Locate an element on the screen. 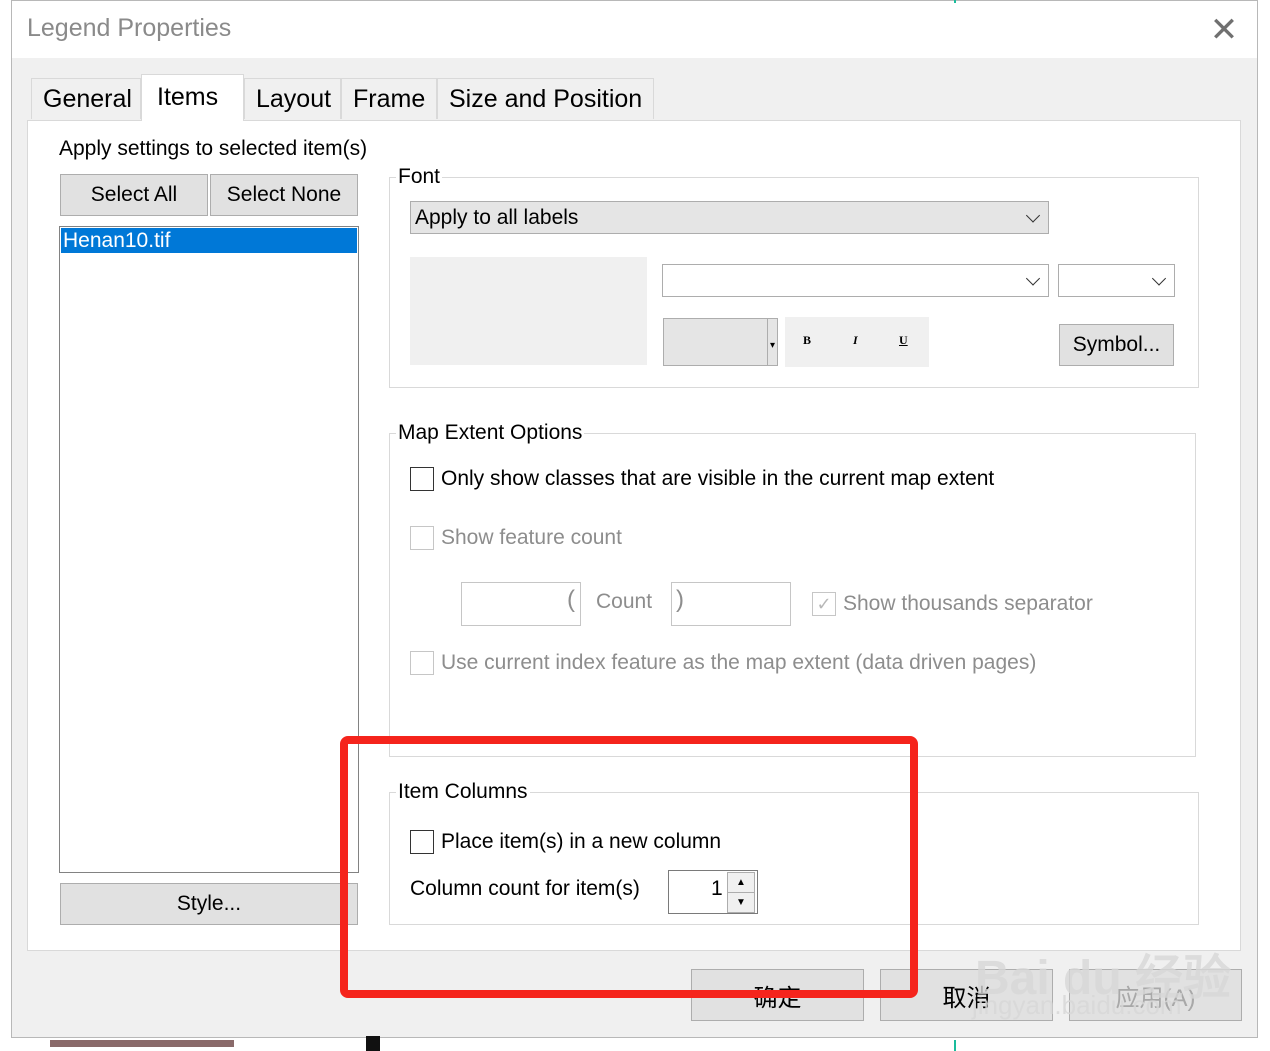 The height and width of the screenshot is (1051, 1270). font-size-select is located at coordinates (1116, 280).